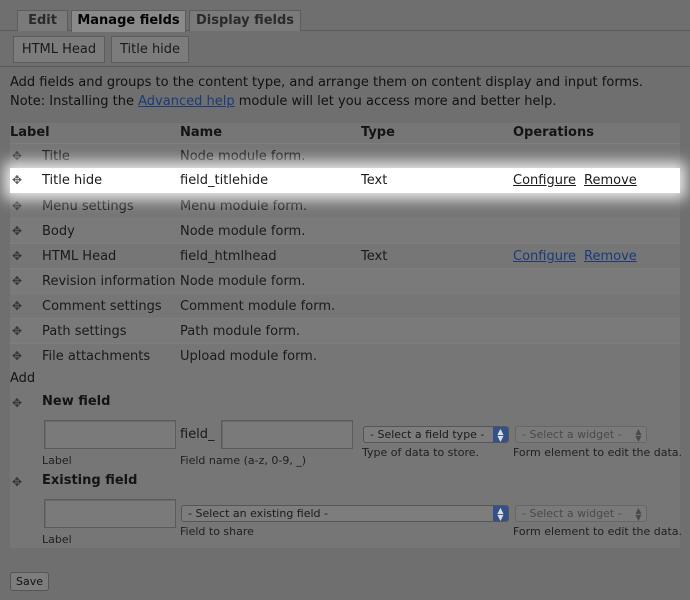 Image resolution: width=690 pixels, height=600 pixels. I want to click on new-field-widget-select-value: - Select a widget -, so click(572, 434).